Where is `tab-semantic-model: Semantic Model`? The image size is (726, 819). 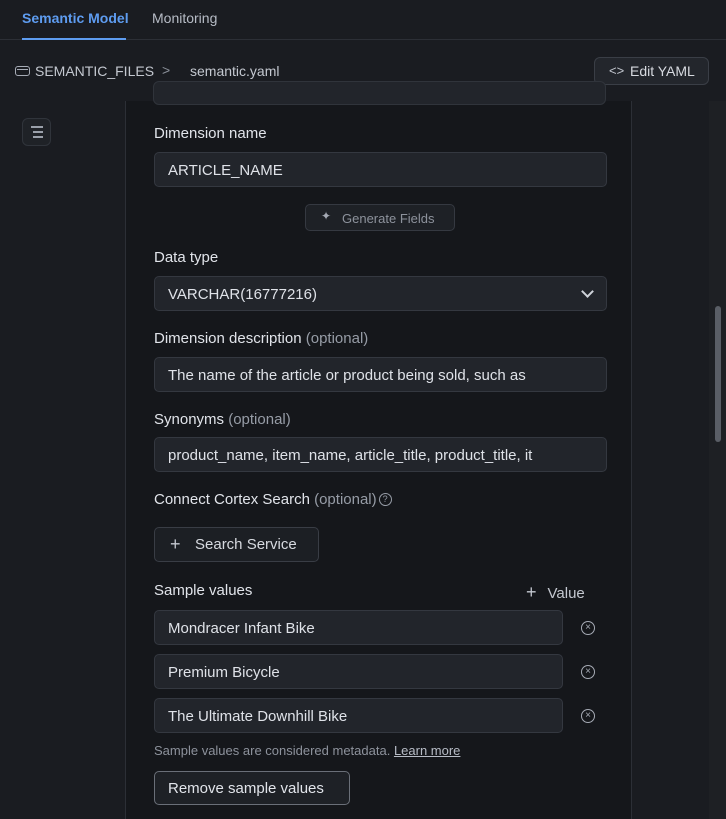 tab-semantic-model: Semantic Model is located at coordinates (75, 18).